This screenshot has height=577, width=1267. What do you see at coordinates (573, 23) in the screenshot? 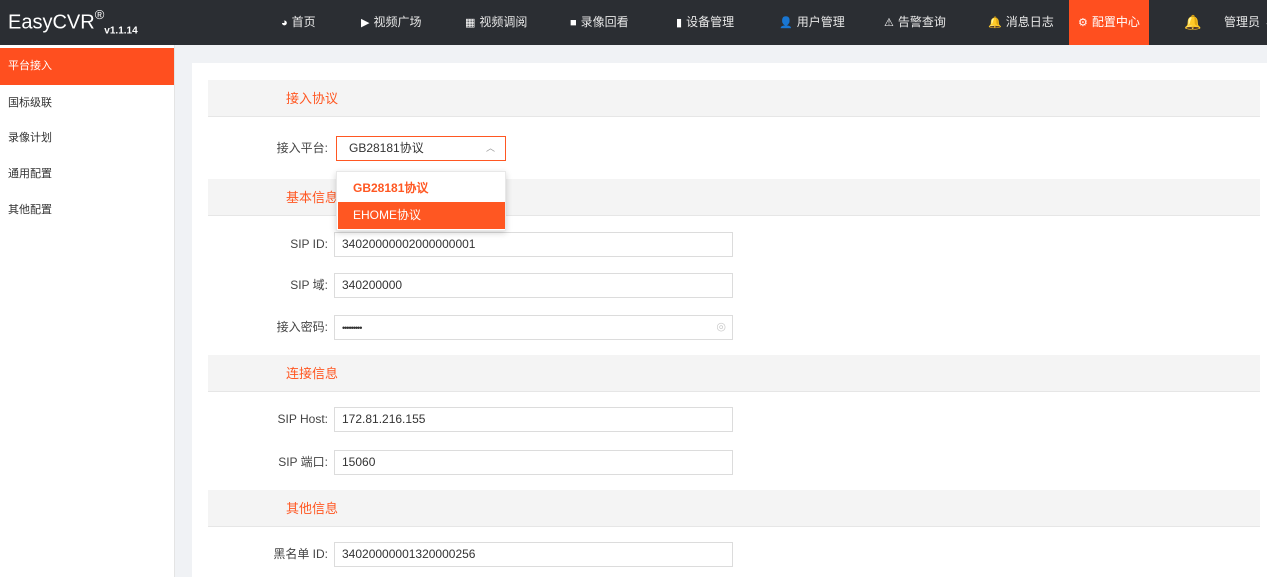
I see `video-camera-icon: ■` at bounding box center [573, 23].